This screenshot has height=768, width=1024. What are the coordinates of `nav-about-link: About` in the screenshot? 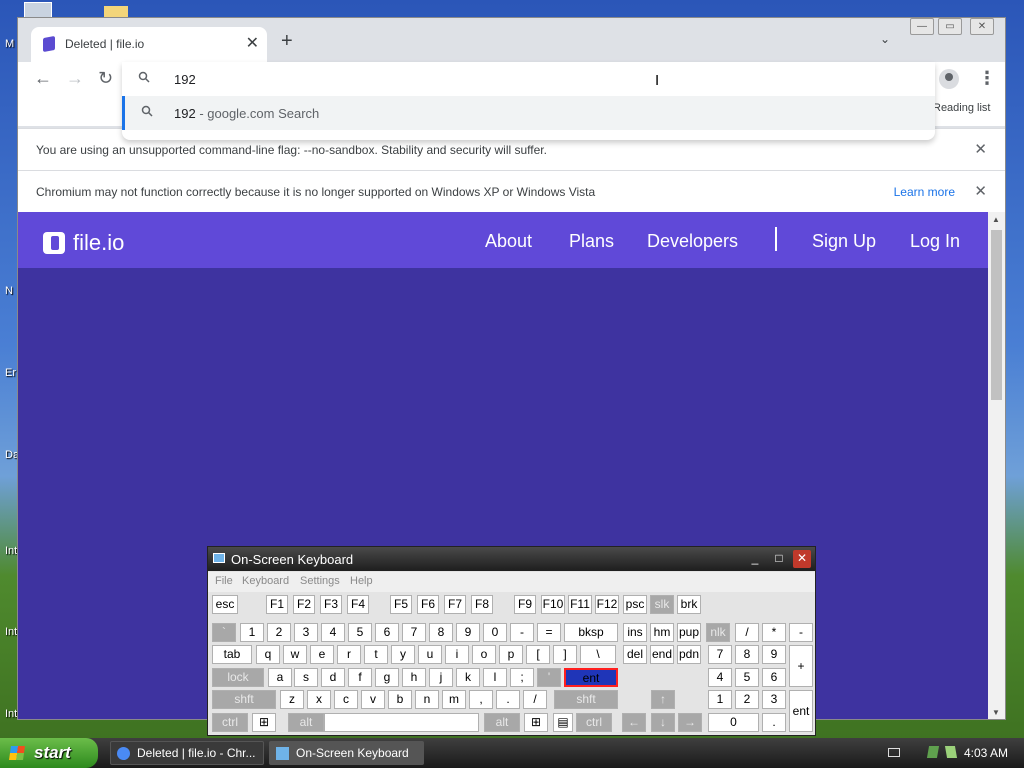 It's located at (508, 241).